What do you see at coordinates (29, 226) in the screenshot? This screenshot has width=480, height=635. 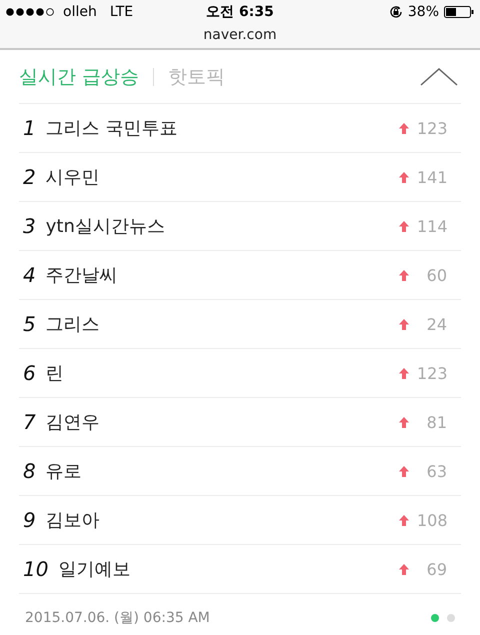 I see `rank-number: 3` at bounding box center [29, 226].